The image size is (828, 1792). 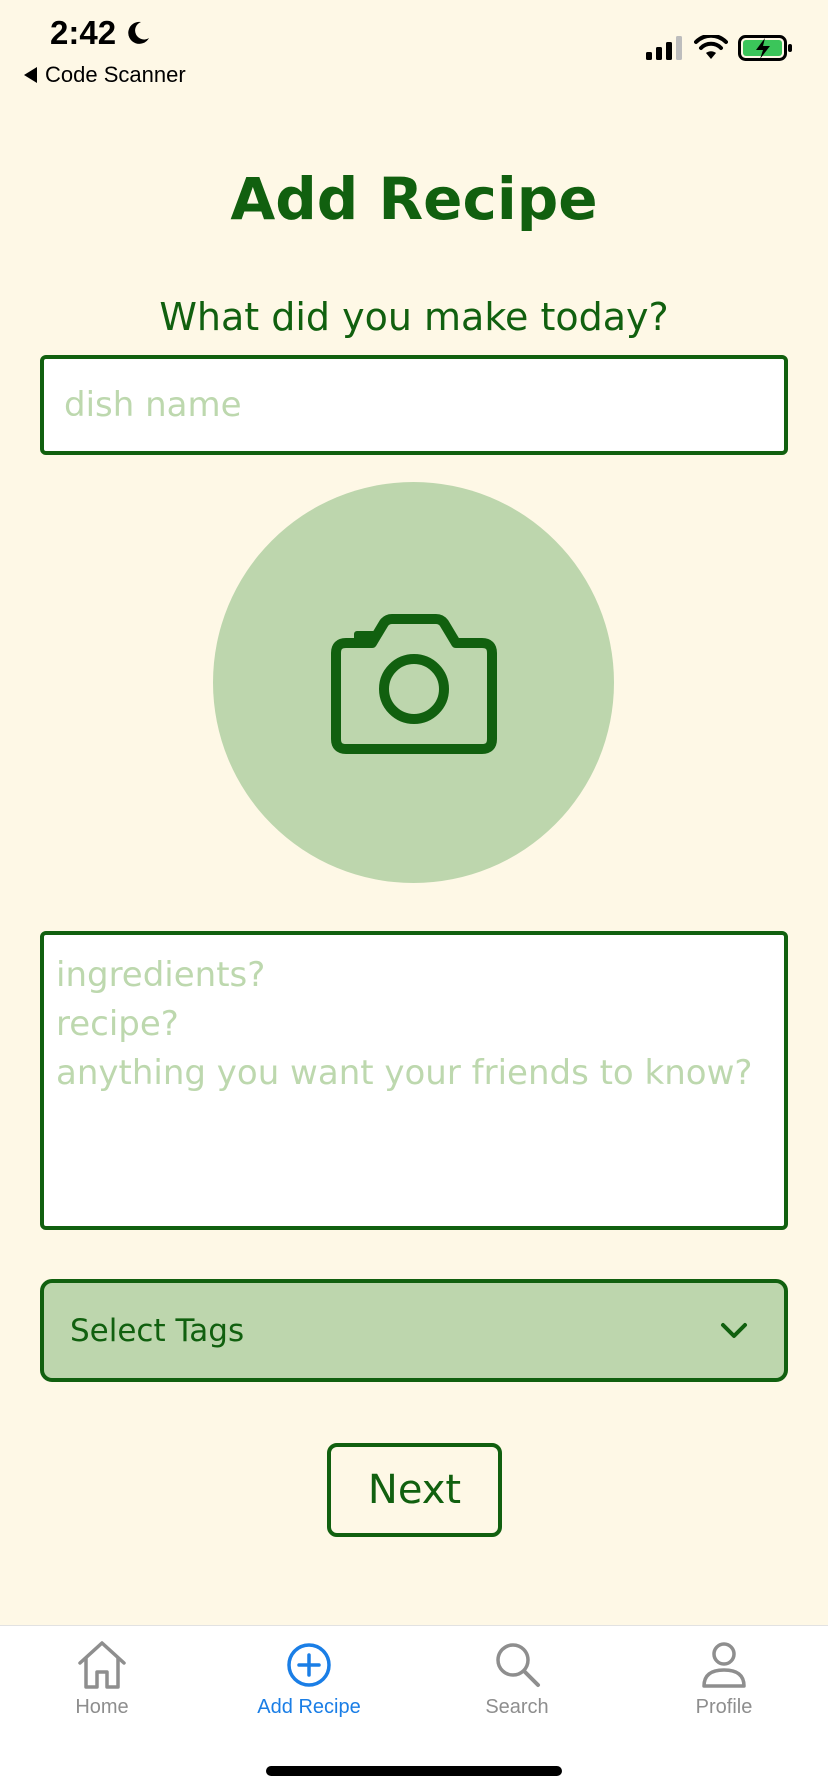 What do you see at coordinates (102, 1665) in the screenshot?
I see `home-icon` at bounding box center [102, 1665].